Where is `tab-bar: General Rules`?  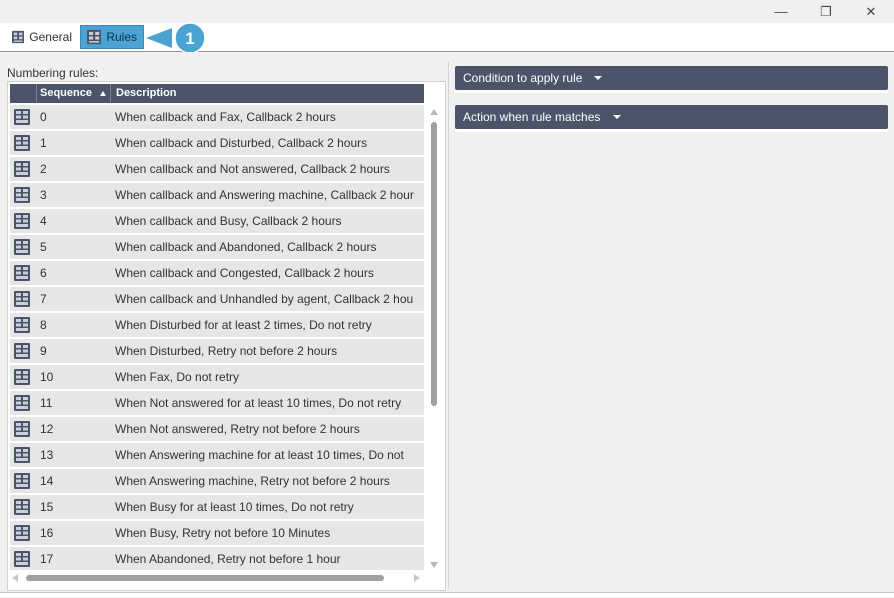
tab-bar: General Rules is located at coordinates (447, 37).